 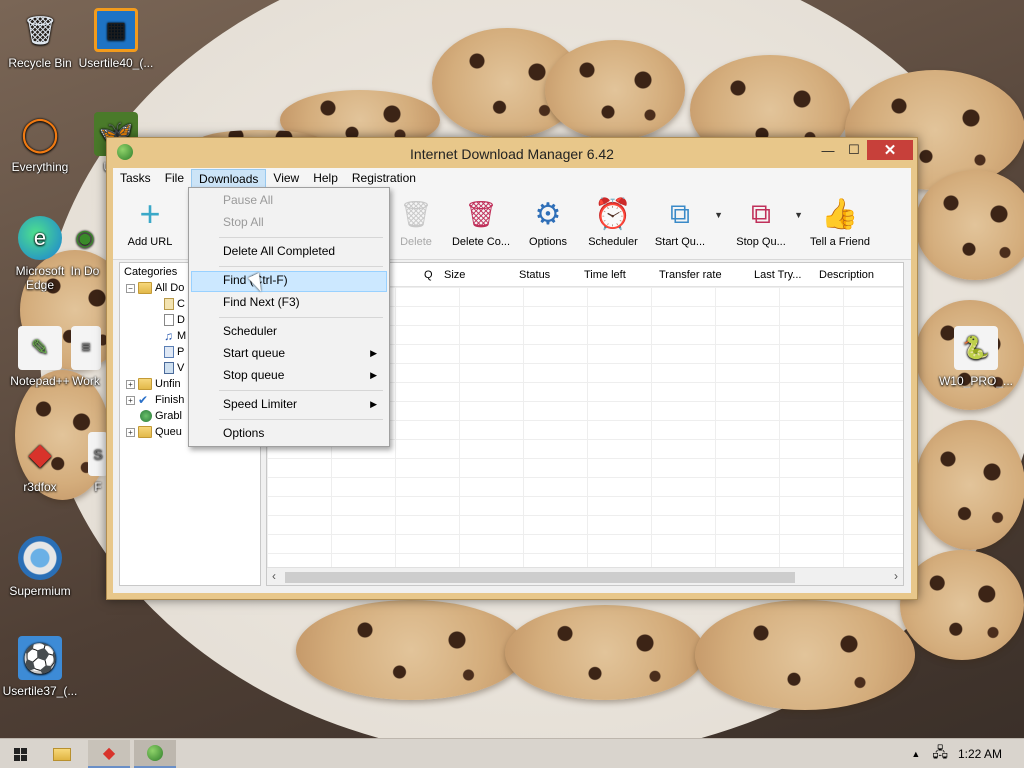 I want to click on window-title: Internet Download Manager 6.42, so click(x=512, y=154).